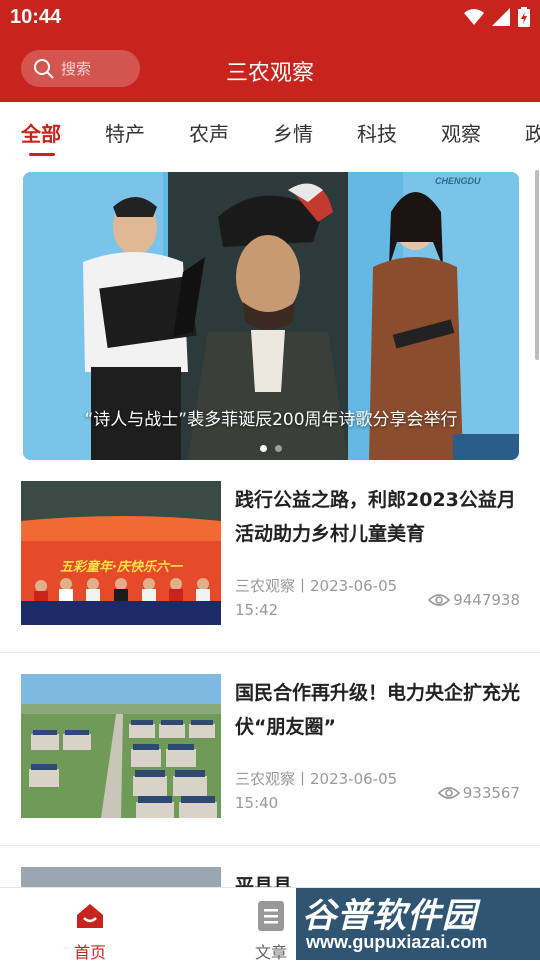 The width and height of the screenshot is (540, 963). What do you see at coordinates (90, 916) in the screenshot?
I see `home-icon` at bounding box center [90, 916].